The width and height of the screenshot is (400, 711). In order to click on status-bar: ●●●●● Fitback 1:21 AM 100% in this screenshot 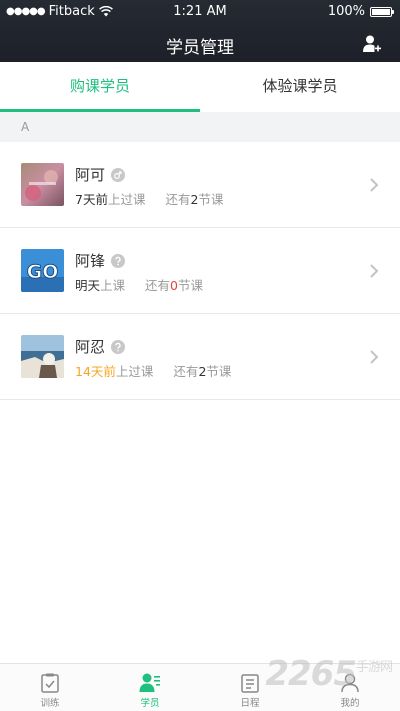, I will do `click(200, 12)`.